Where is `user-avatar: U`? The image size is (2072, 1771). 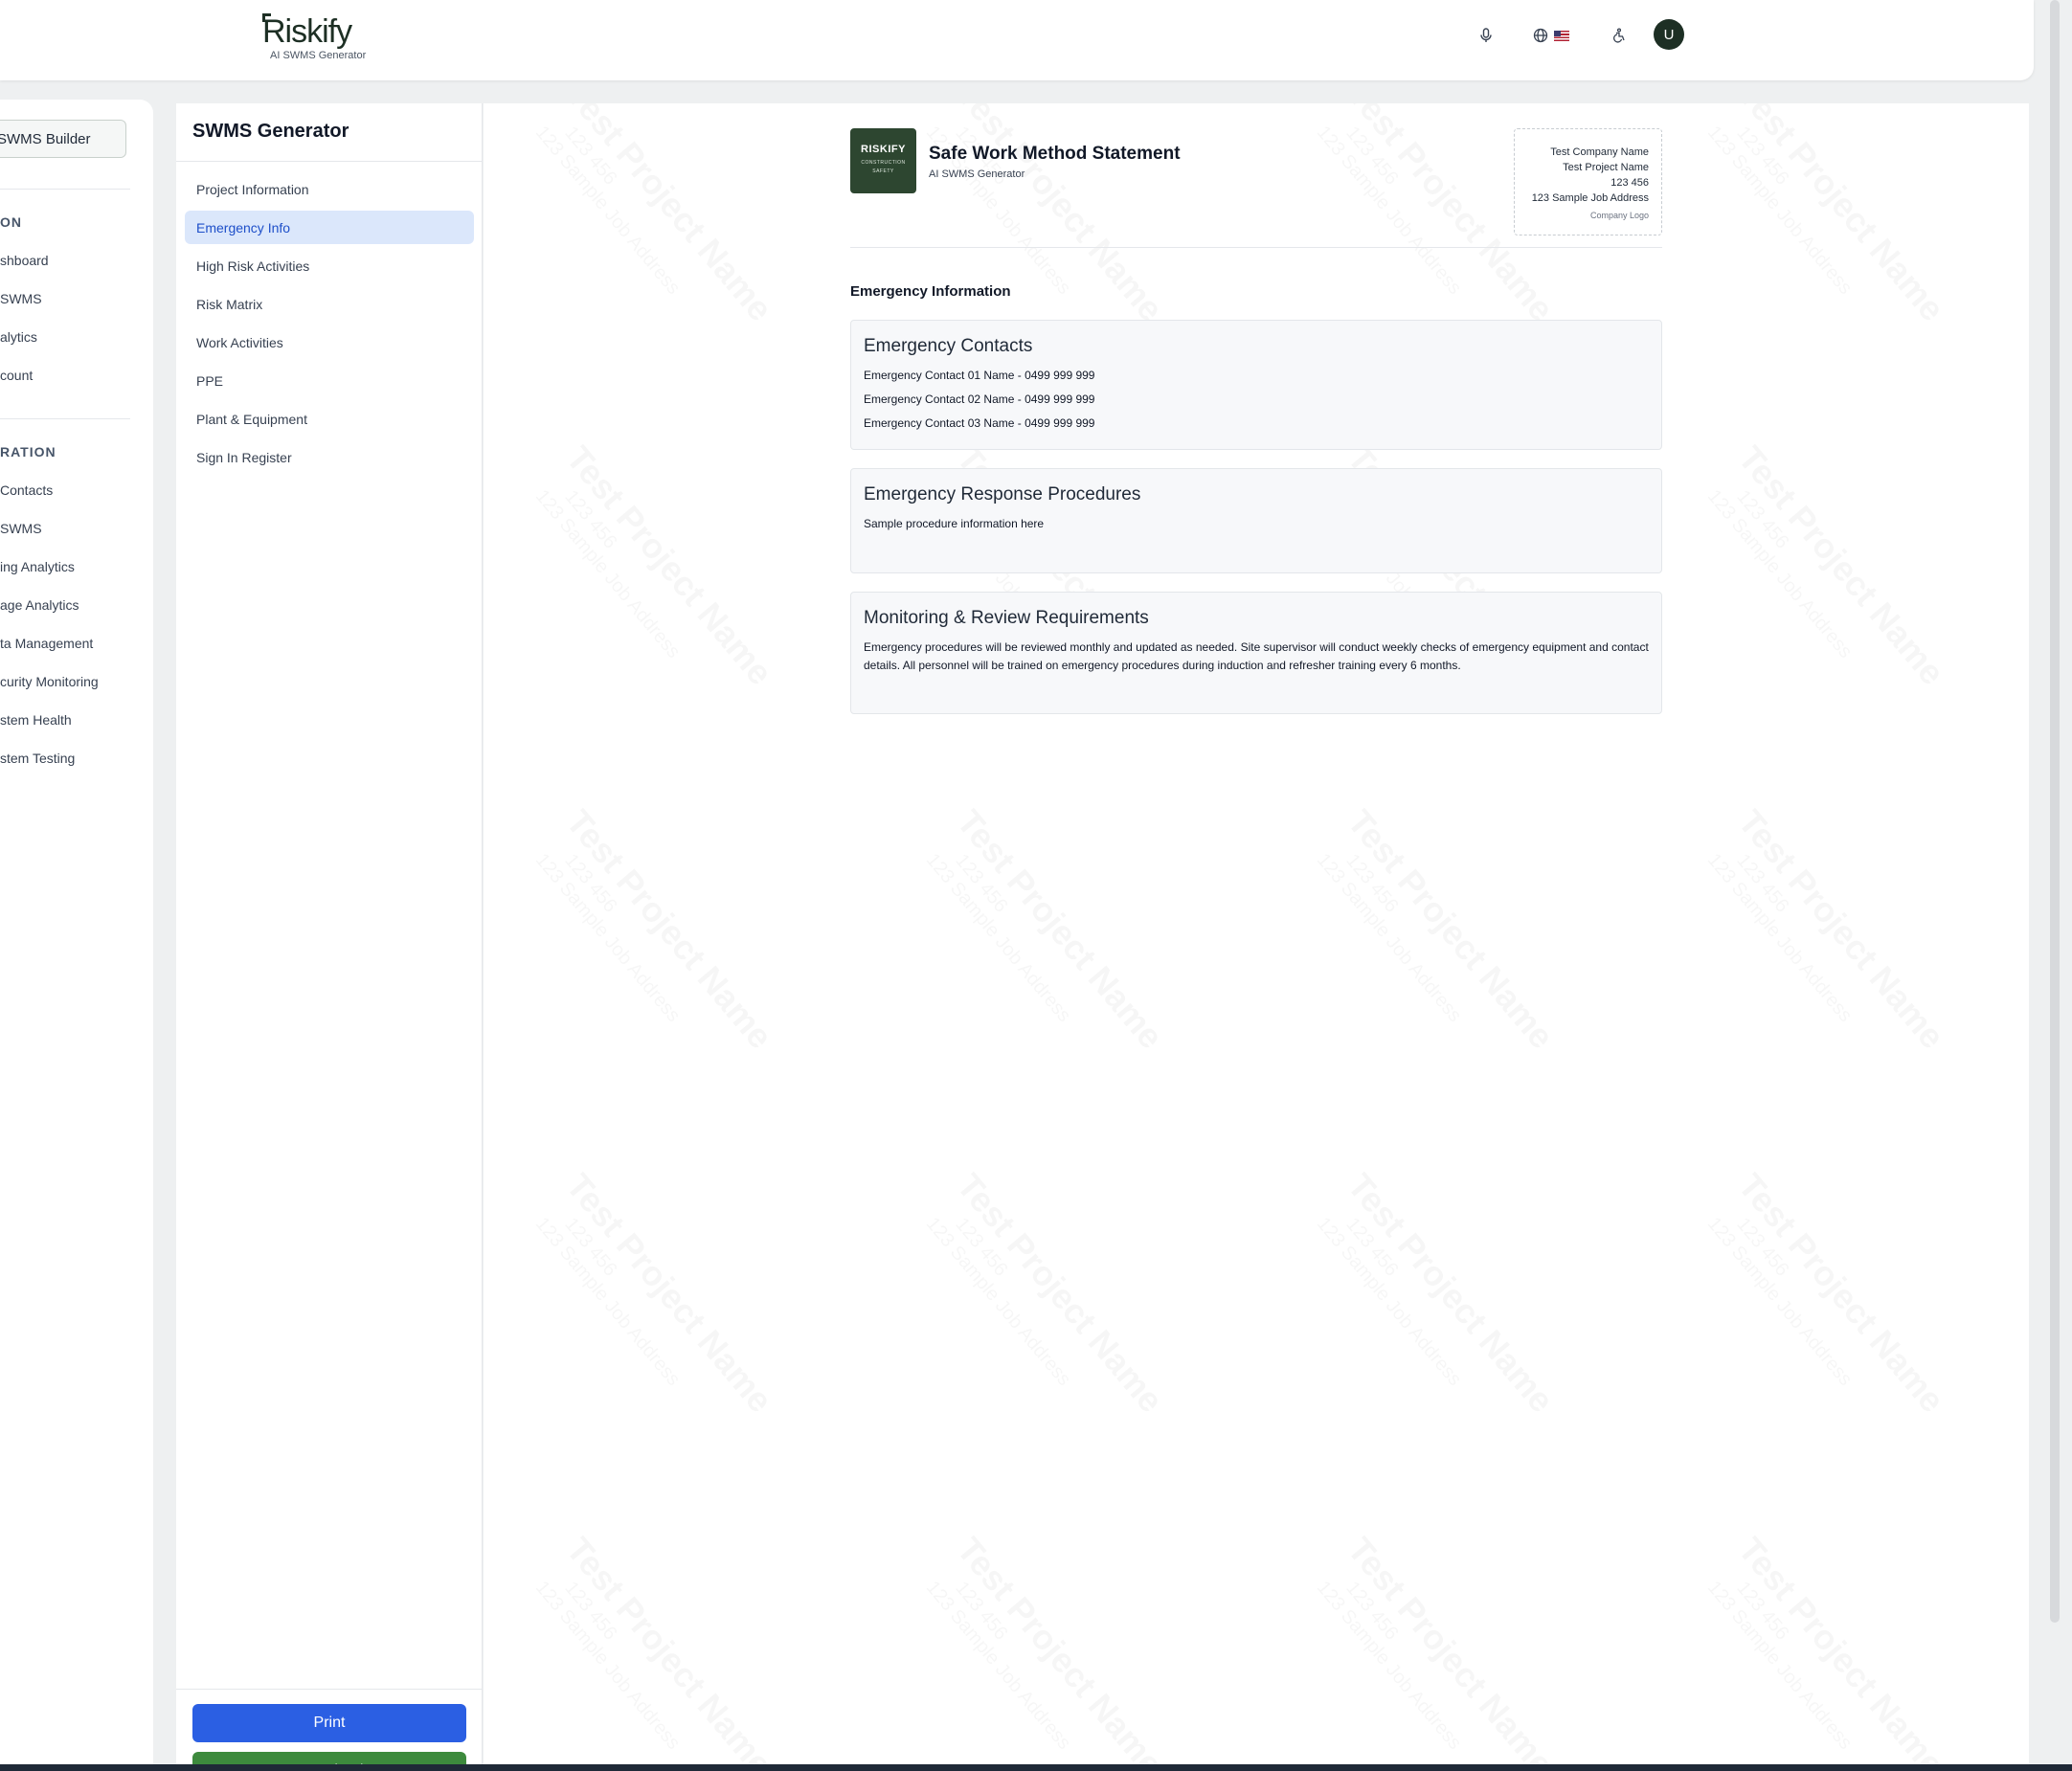
user-avatar: U is located at coordinates (1669, 34).